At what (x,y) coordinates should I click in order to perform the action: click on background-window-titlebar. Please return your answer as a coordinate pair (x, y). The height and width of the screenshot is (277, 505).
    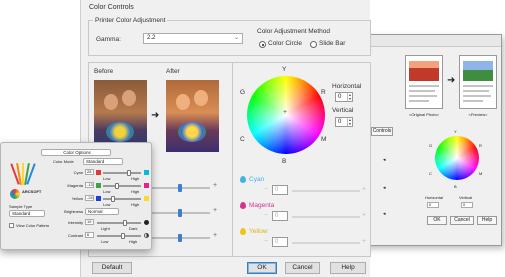
    Looking at the image, I should click on (431, 41).